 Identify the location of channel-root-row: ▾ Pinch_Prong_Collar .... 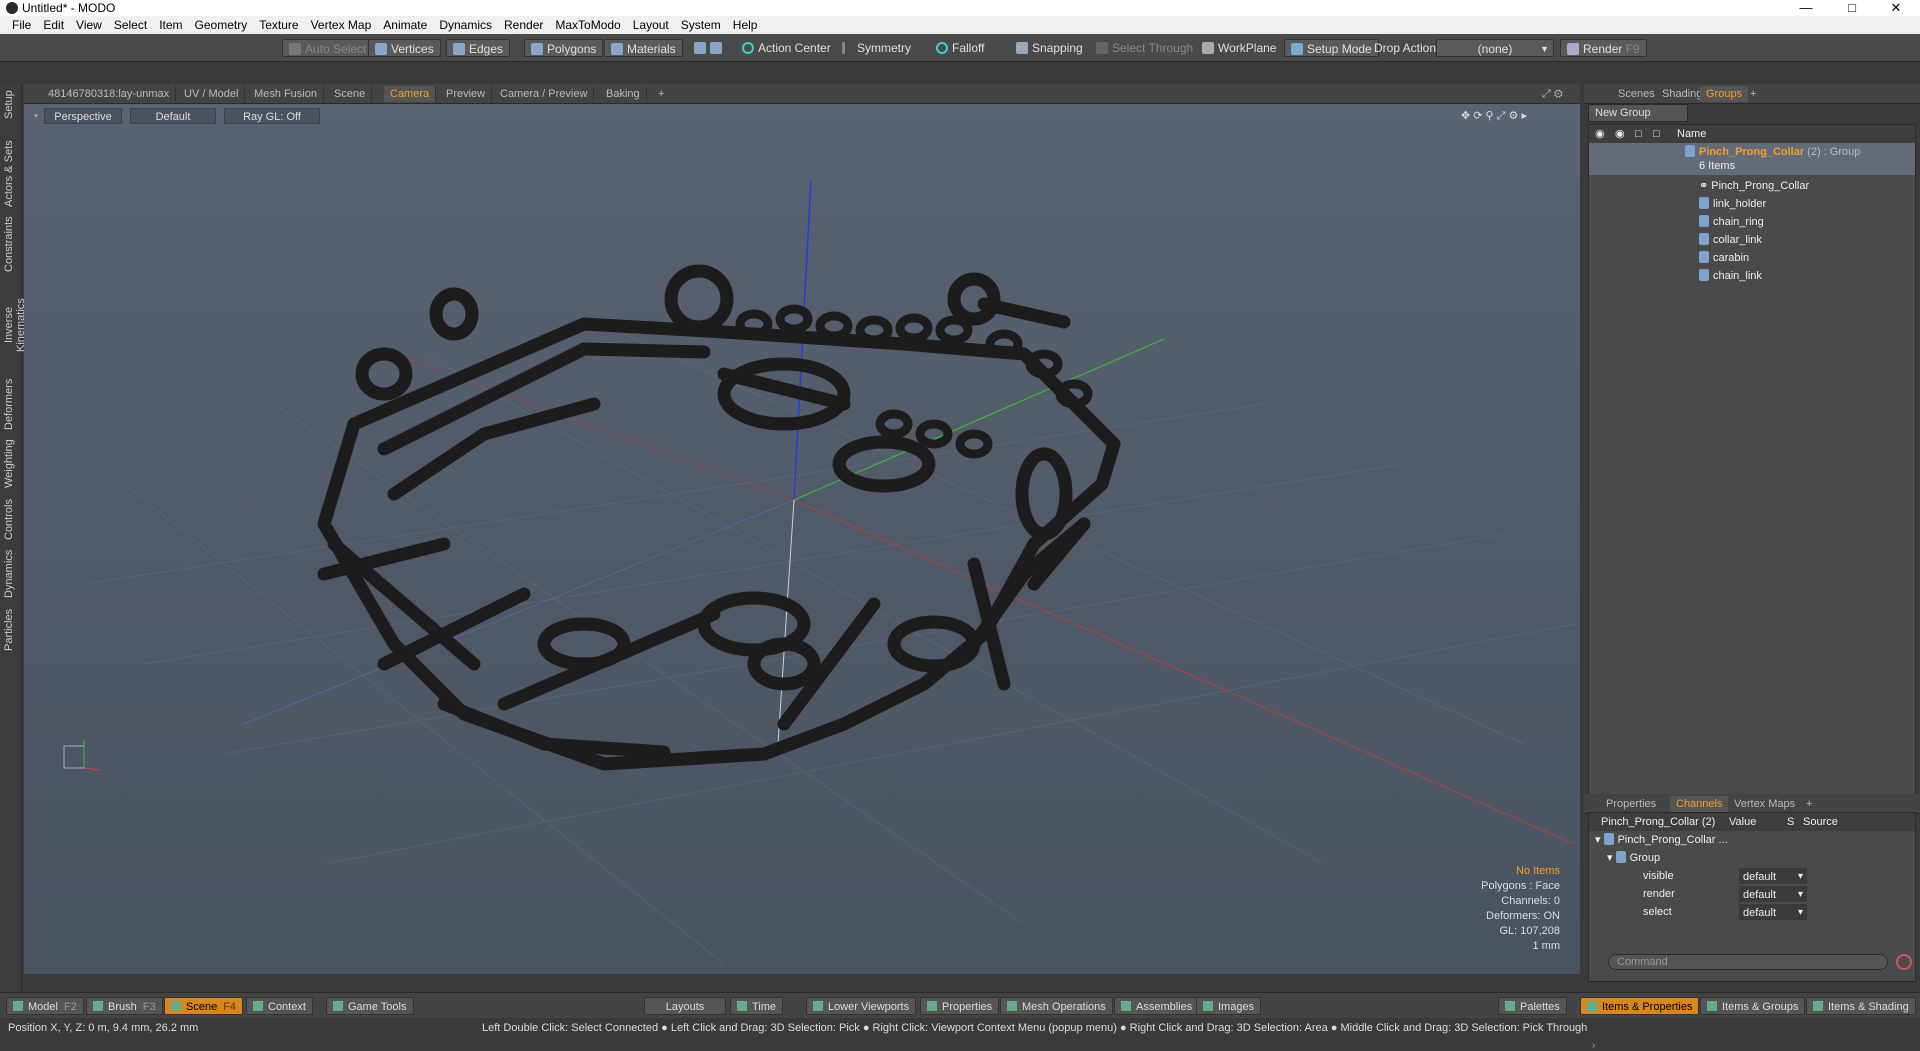
(1752, 840).